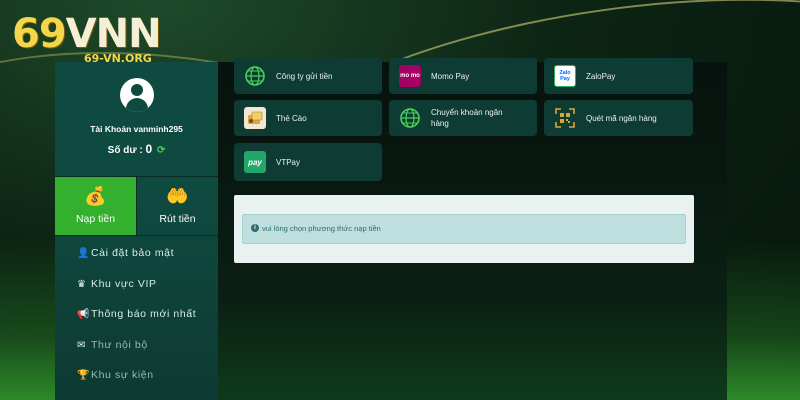 Image resolution: width=800 pixels, height=400 pixels. I want to click on tab-withdraw: 🤲 Rút tiền, so click(177, 206).